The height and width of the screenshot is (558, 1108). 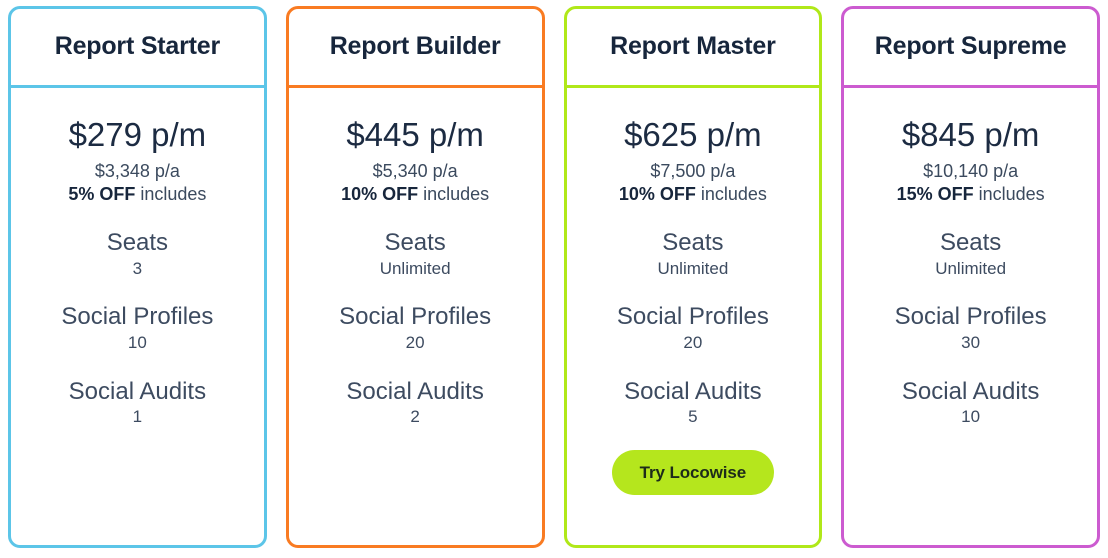 I want to click on plan-title: Report Supreme, so click(x=970, y=46).